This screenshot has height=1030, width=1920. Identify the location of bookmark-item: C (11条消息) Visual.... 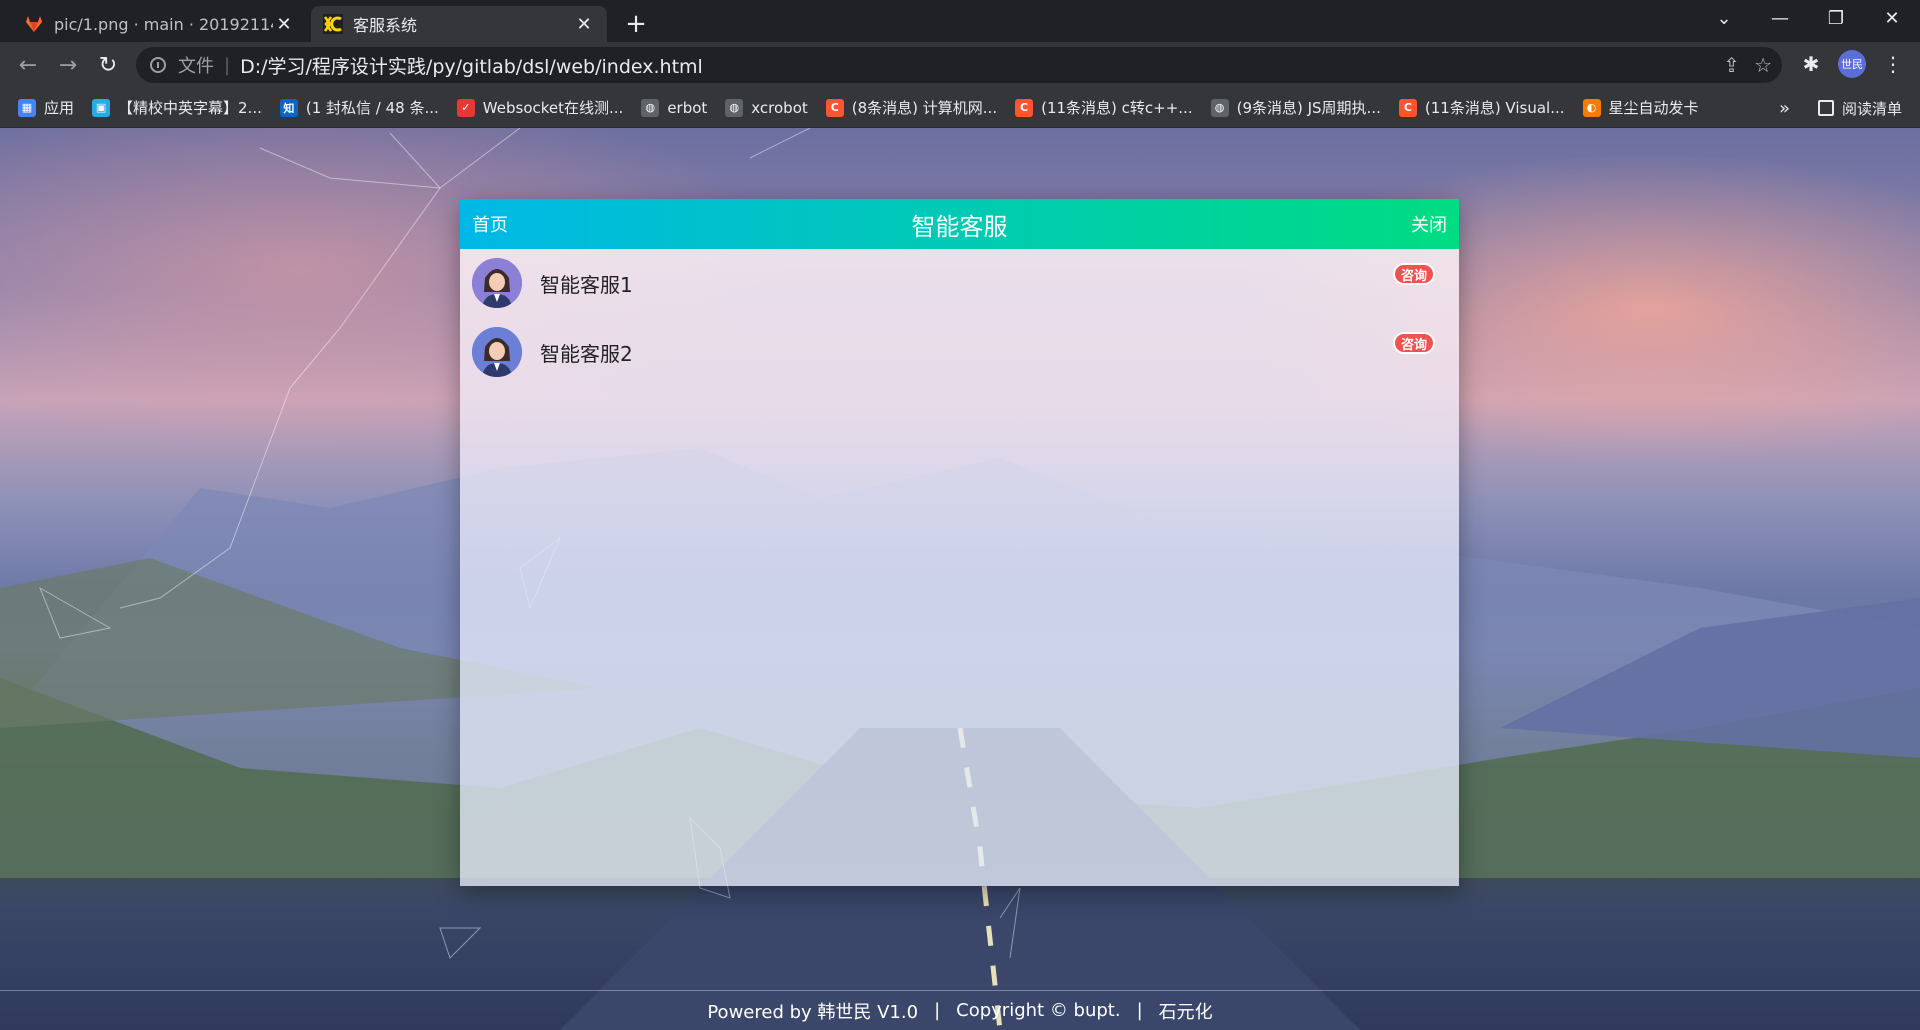
(1481, 107).